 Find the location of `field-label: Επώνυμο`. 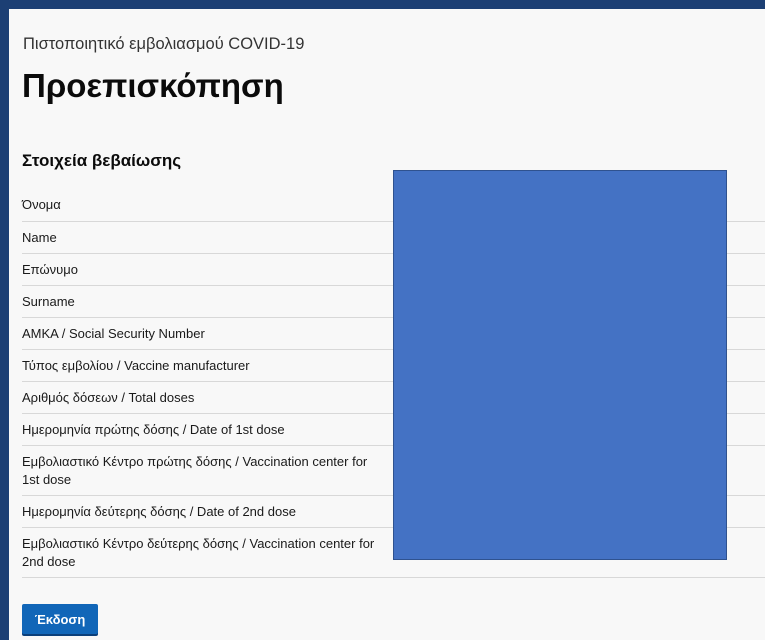

field-label: Επώνυμο is located at coordinates (50, 269).